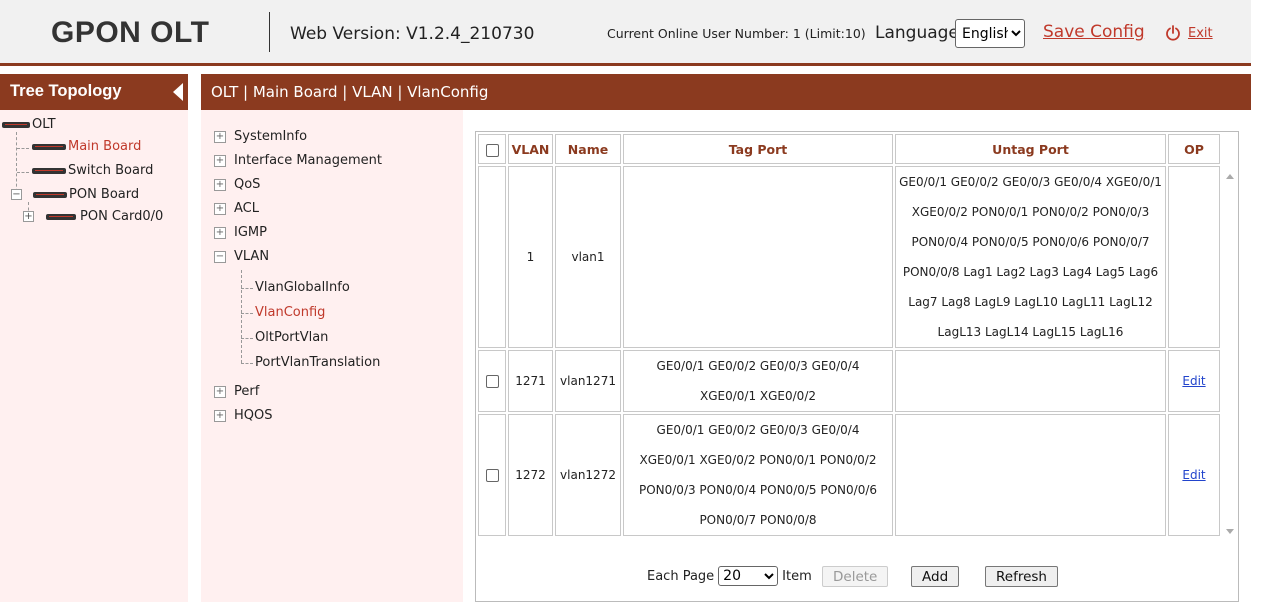 This screenshot has height=602, width=1261. Describe the element at coordinates (797, 576) in the screenshot. I see `item-label: Item` at that location.